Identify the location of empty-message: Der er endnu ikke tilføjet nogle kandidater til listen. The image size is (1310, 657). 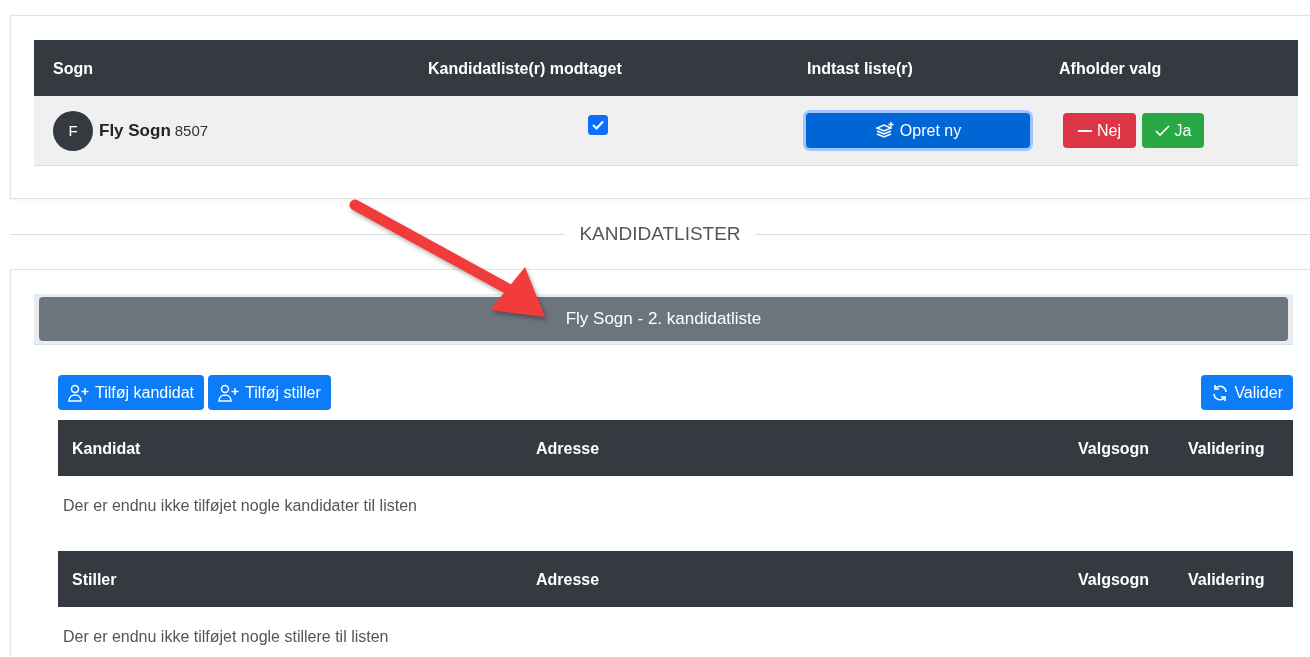
(240, 505).